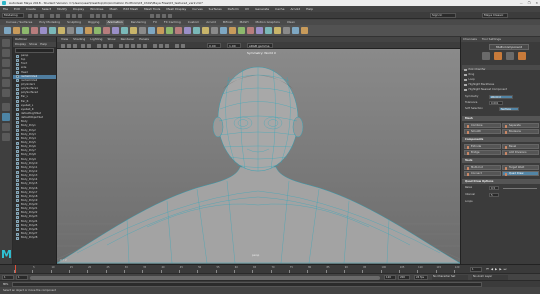  What do you see at coordinates (89, 45) in the screenshot?
I see `2d-pan-icon` at bounding box center [89, 45].